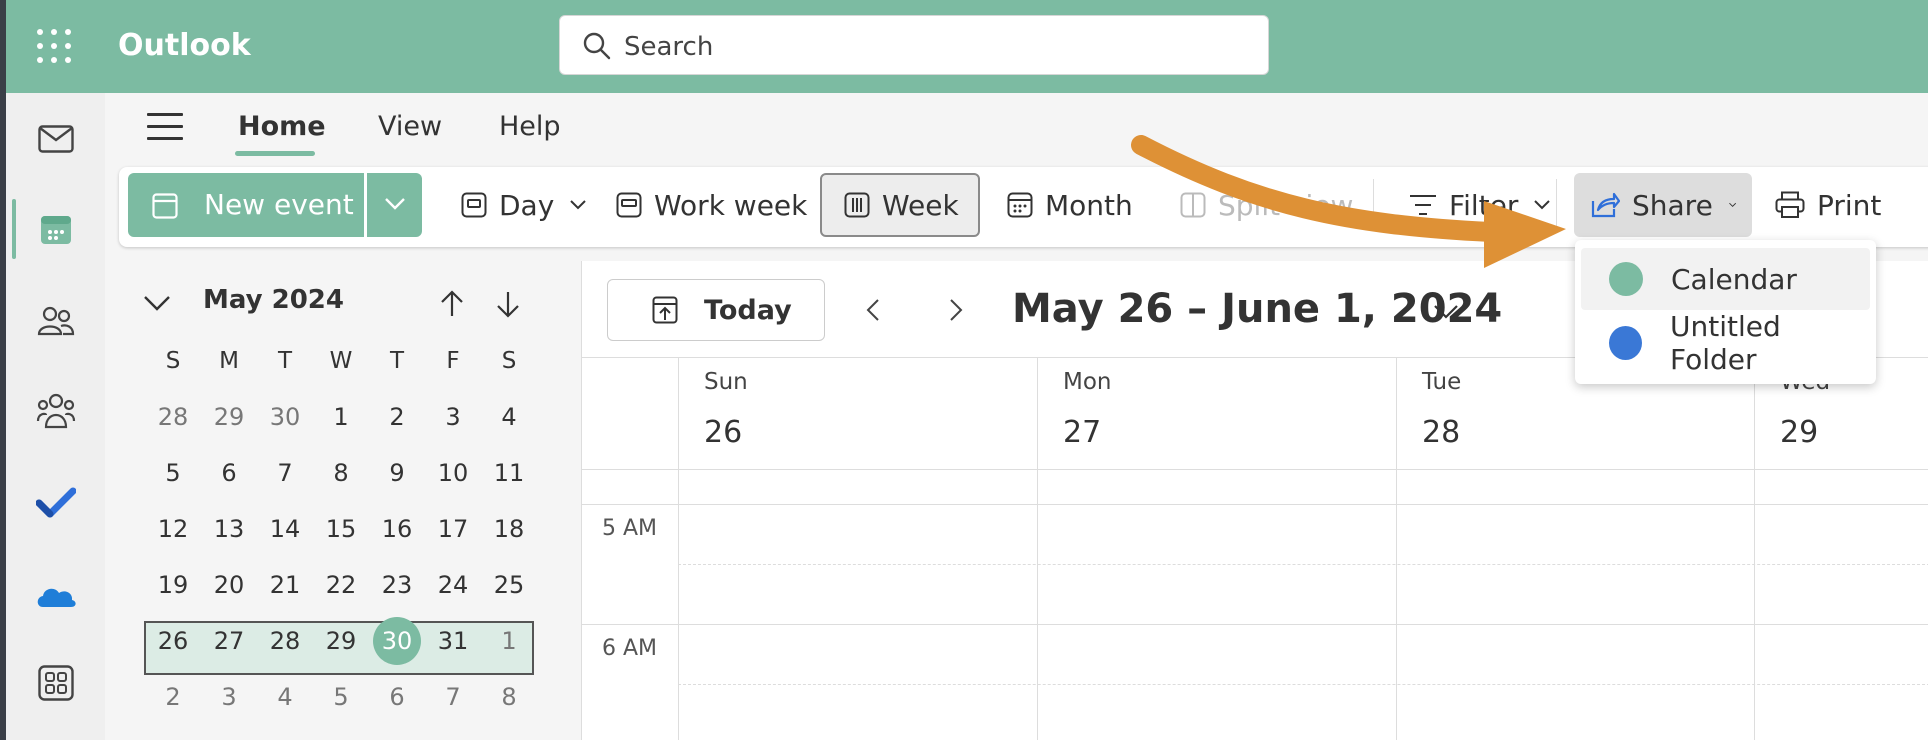 The height and width of the screenshot is (740, 1928). I want to click on previous-week-icon, so click(873, 310).